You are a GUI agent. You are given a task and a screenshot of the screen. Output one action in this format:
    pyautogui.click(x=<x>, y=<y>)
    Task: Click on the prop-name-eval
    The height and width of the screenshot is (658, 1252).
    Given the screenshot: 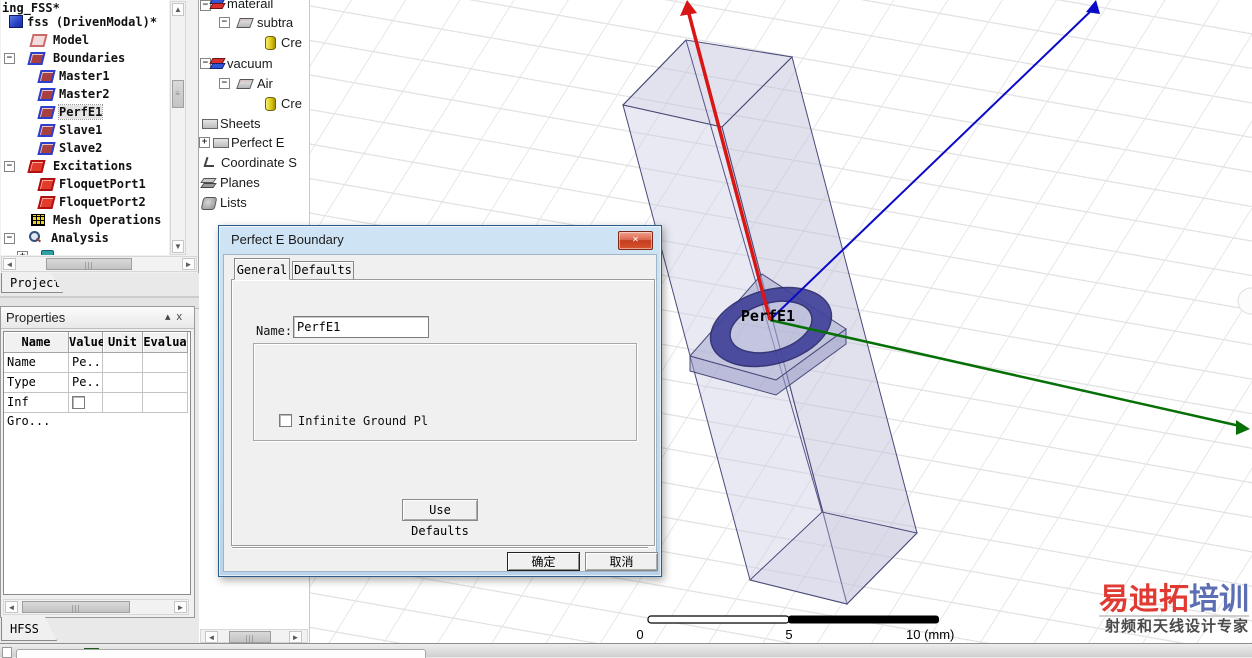 What is the action you would take?
    pyautogui.click(x=165, y=363)
    